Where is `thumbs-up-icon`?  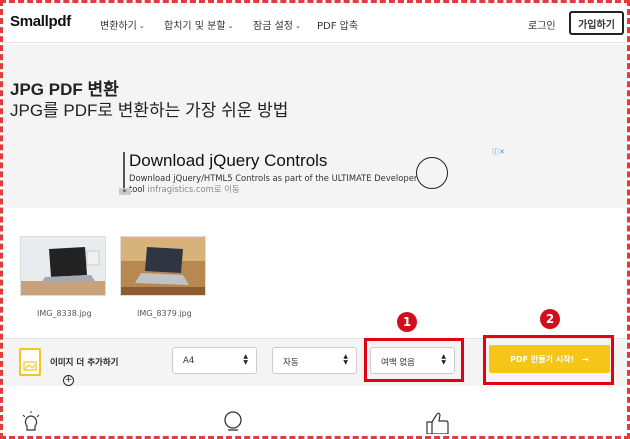 thumbs-up-icon is located at coordinates (437, 423).